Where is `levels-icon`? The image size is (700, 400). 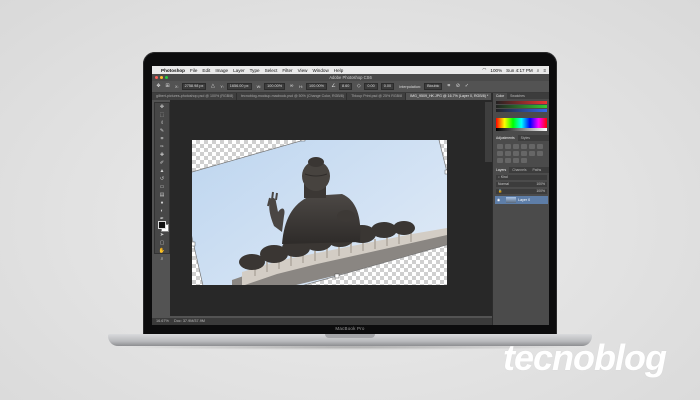
levels-icon is located at coordinates (508, 146).